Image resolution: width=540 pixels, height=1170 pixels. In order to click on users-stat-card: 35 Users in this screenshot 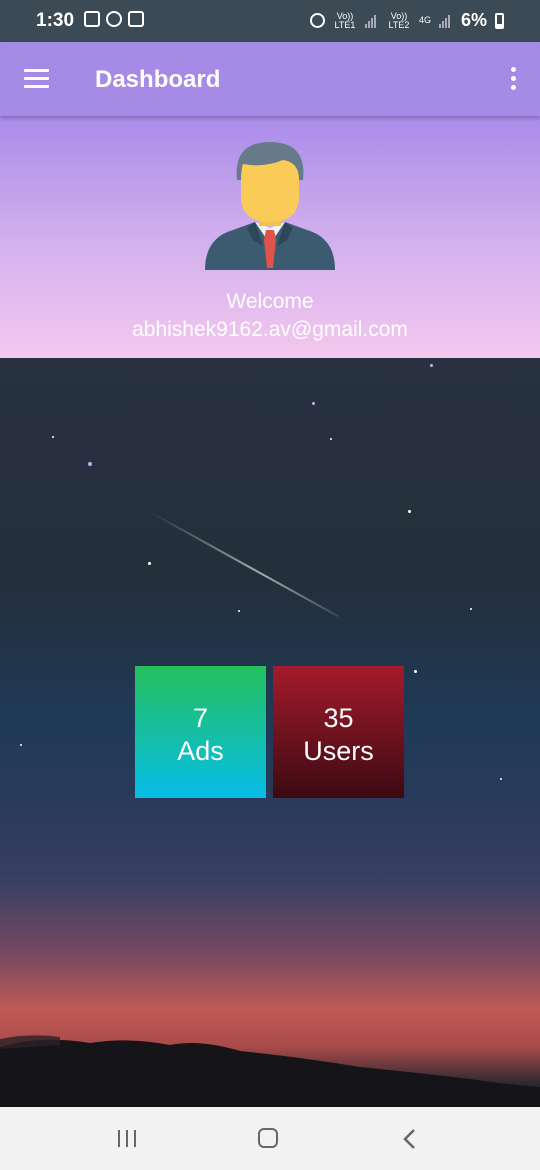, I will do `click(338, 732)`.